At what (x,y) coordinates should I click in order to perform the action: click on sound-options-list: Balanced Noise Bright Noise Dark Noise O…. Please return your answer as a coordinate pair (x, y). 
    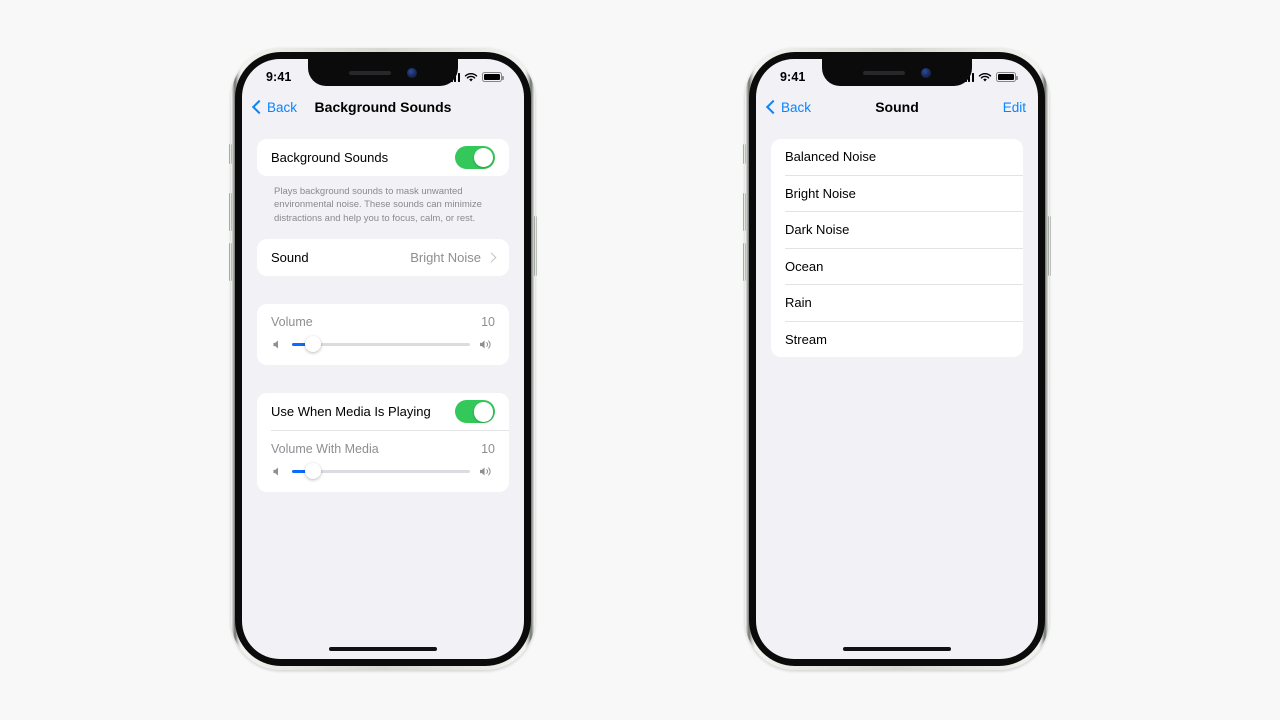
    Looking at the image, I should click on (897, 248).